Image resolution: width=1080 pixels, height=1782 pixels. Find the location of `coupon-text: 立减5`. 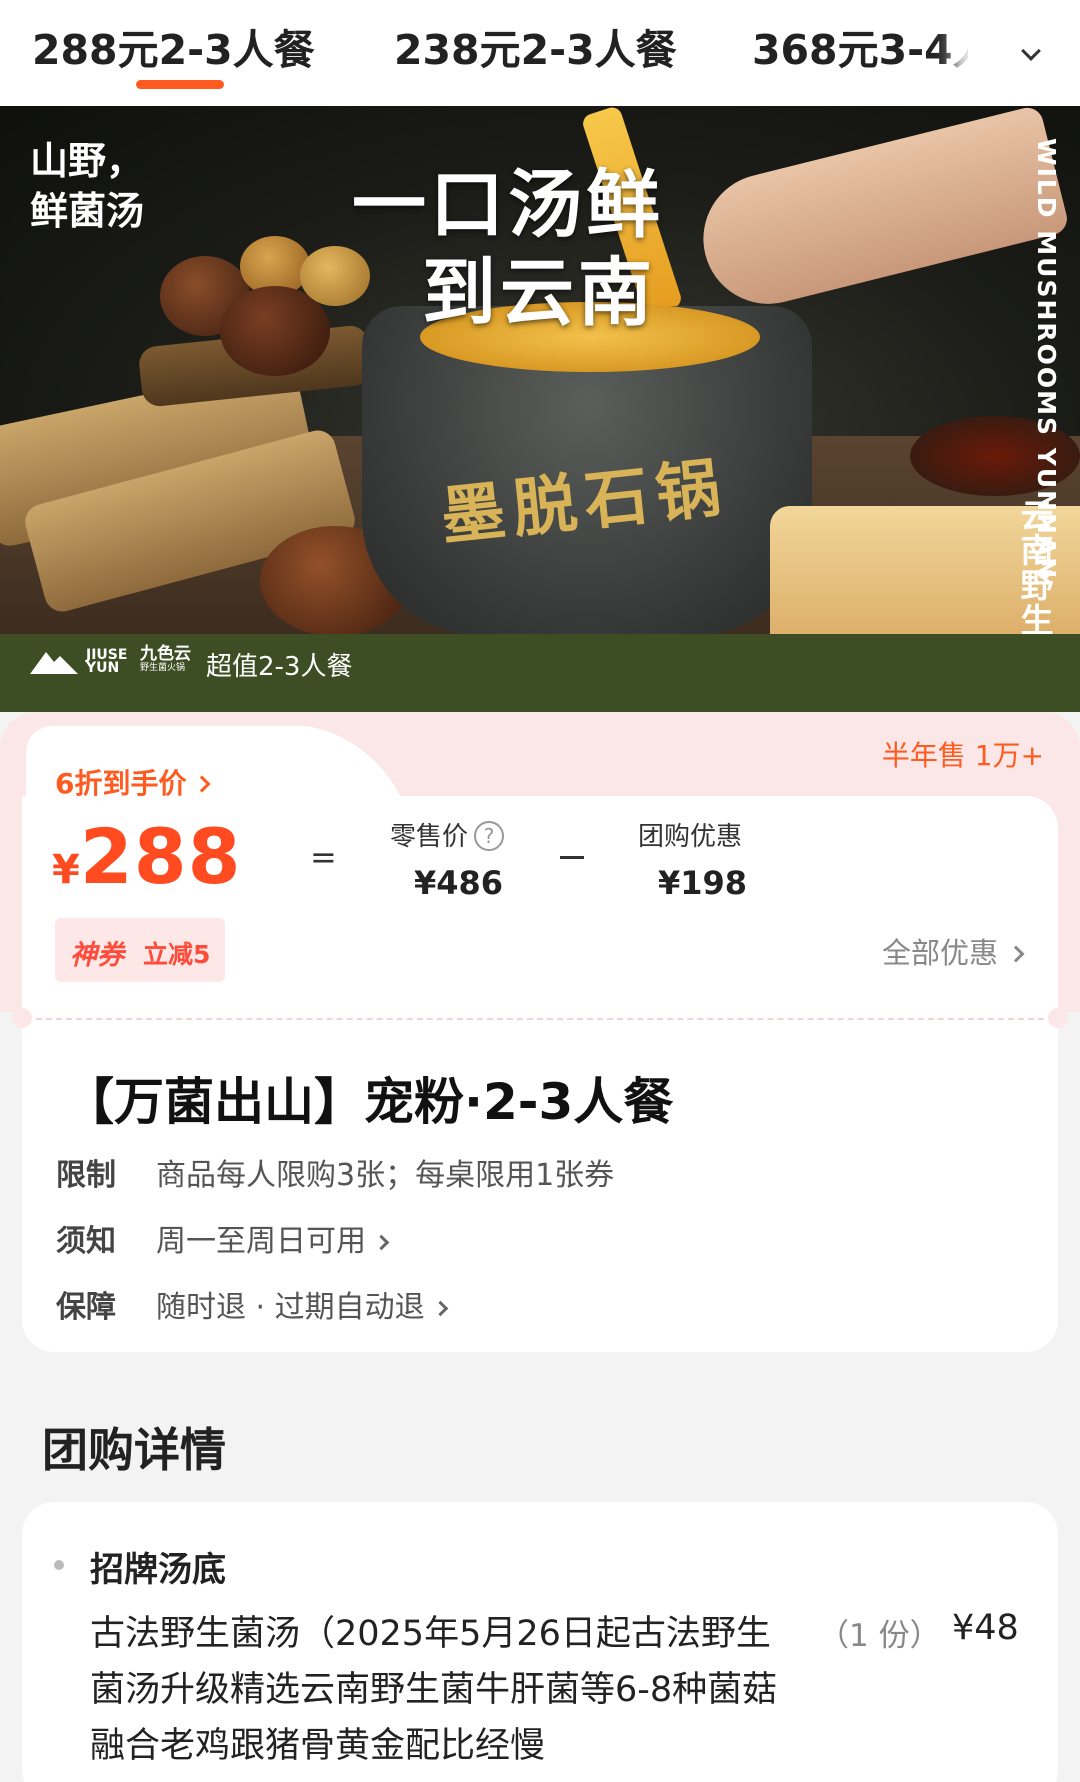

coupon-text: 立减5 is located at coordinates (177, 954).